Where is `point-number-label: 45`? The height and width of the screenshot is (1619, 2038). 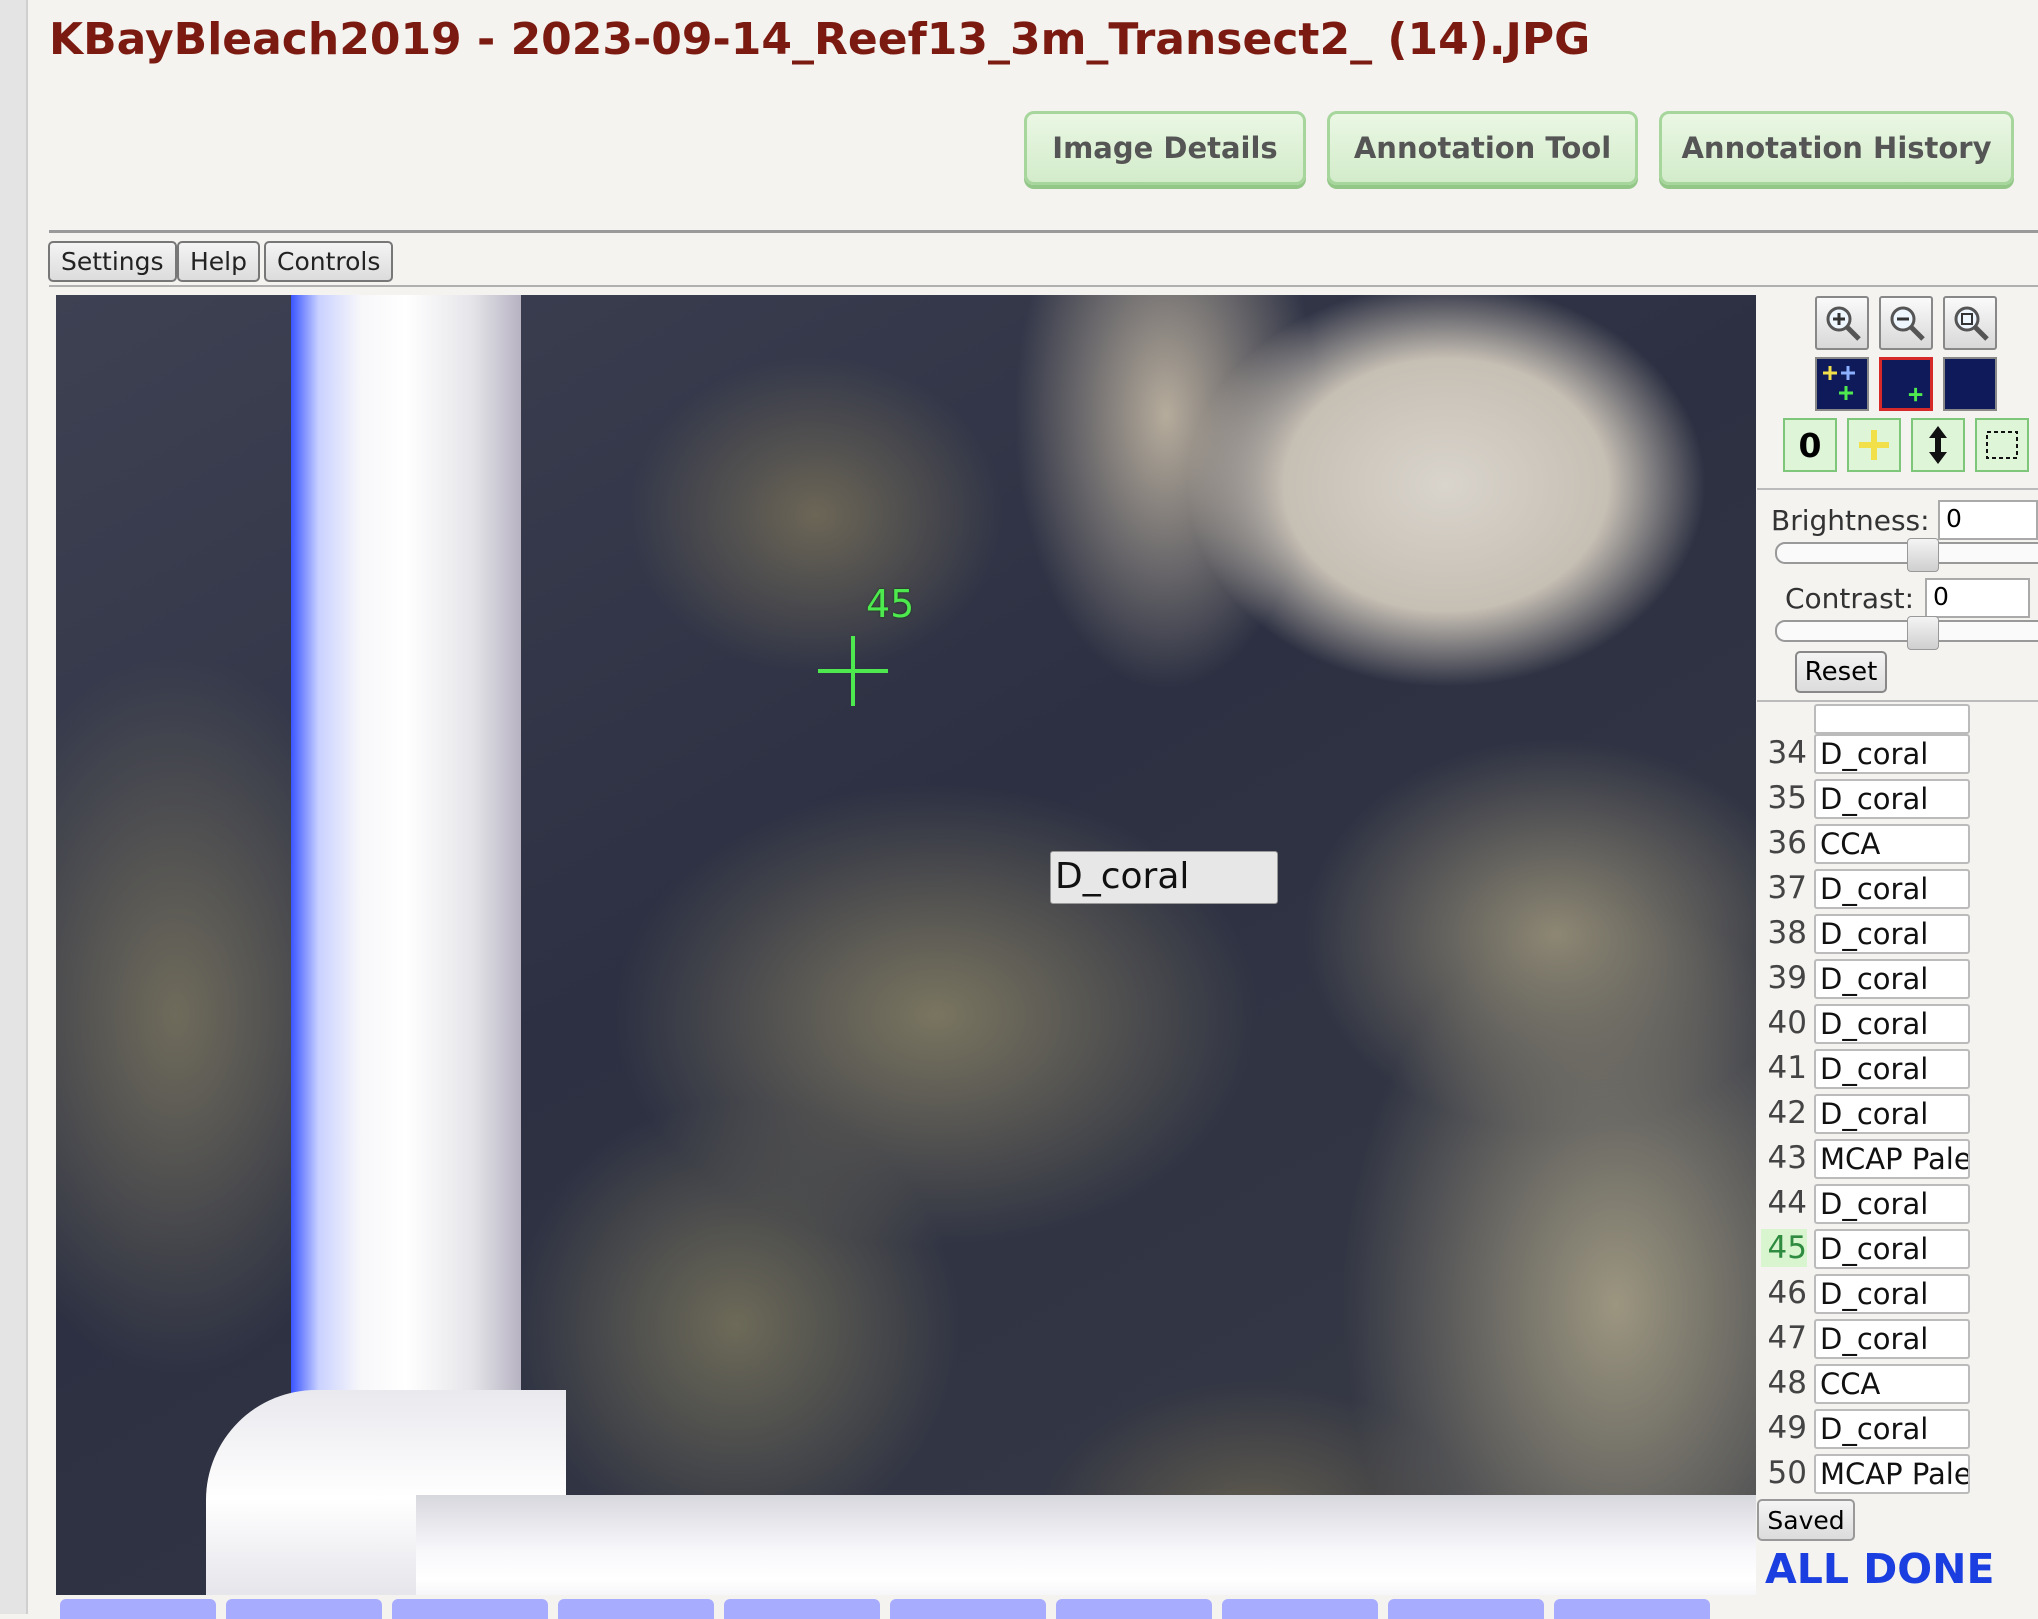
point-number-label: 45 is located at coordinates (890, 604).